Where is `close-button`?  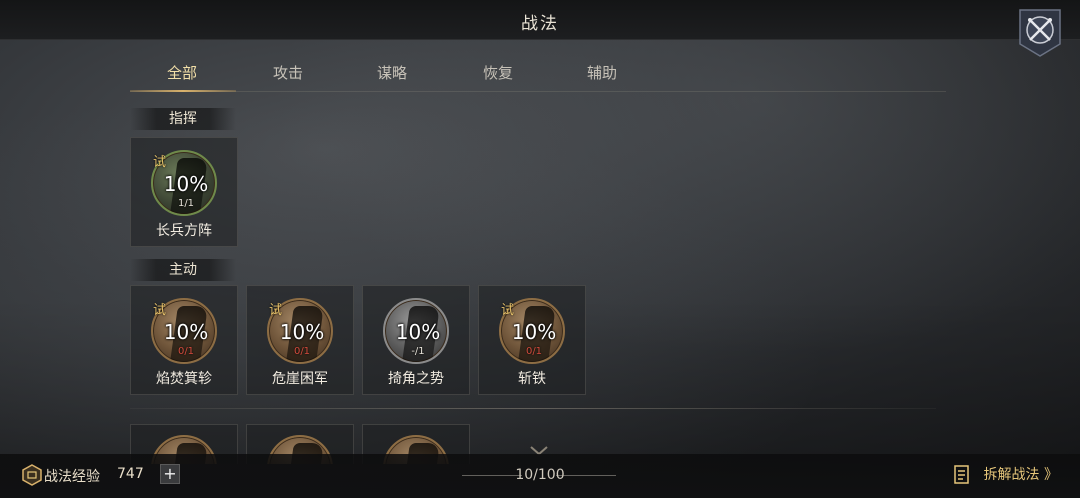
close-button is located at coordinates (1040, 33).